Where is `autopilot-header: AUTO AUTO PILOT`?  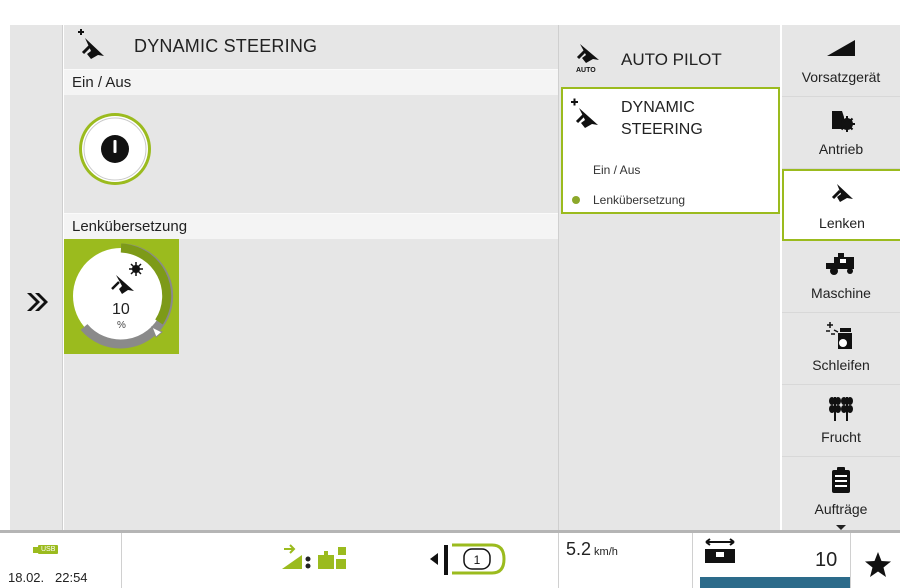 autopilot-header: AUTO AUTO PILOT is located at coordinates (670, 56).